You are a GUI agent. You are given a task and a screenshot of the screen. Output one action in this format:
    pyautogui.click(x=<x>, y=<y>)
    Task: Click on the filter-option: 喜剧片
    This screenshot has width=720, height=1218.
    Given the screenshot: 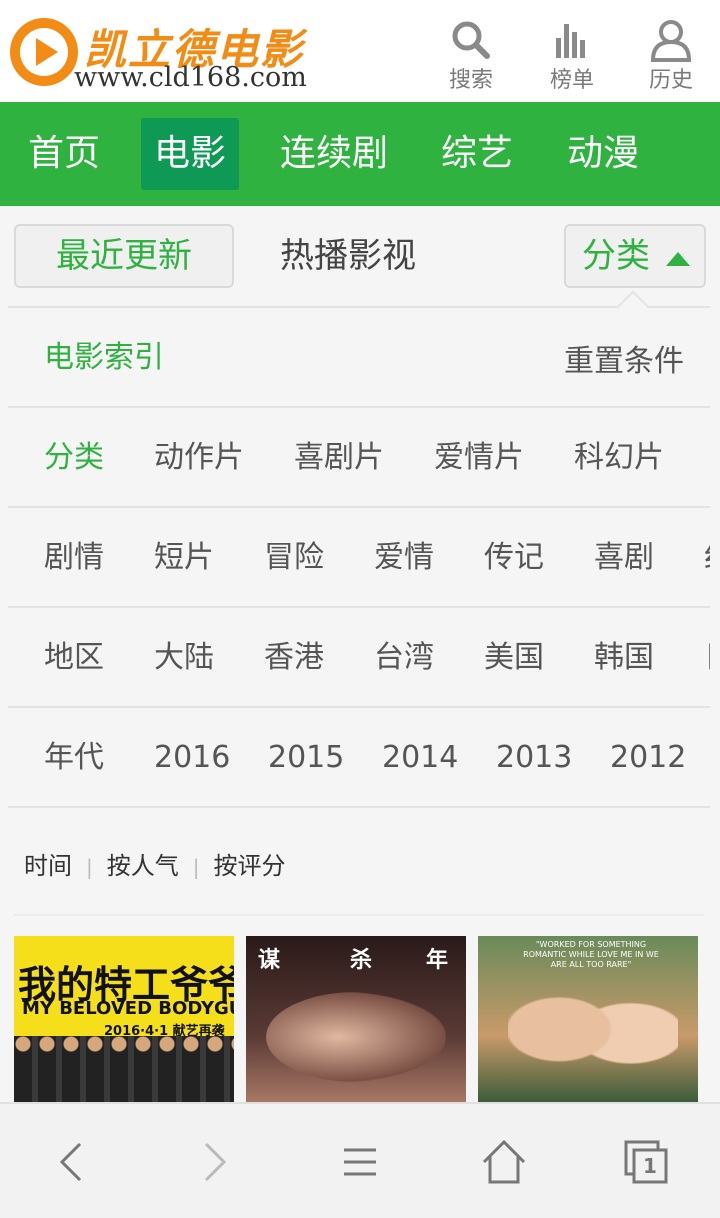 What is the action you would take?
    pyautogui.click(x=339, y=457)
    